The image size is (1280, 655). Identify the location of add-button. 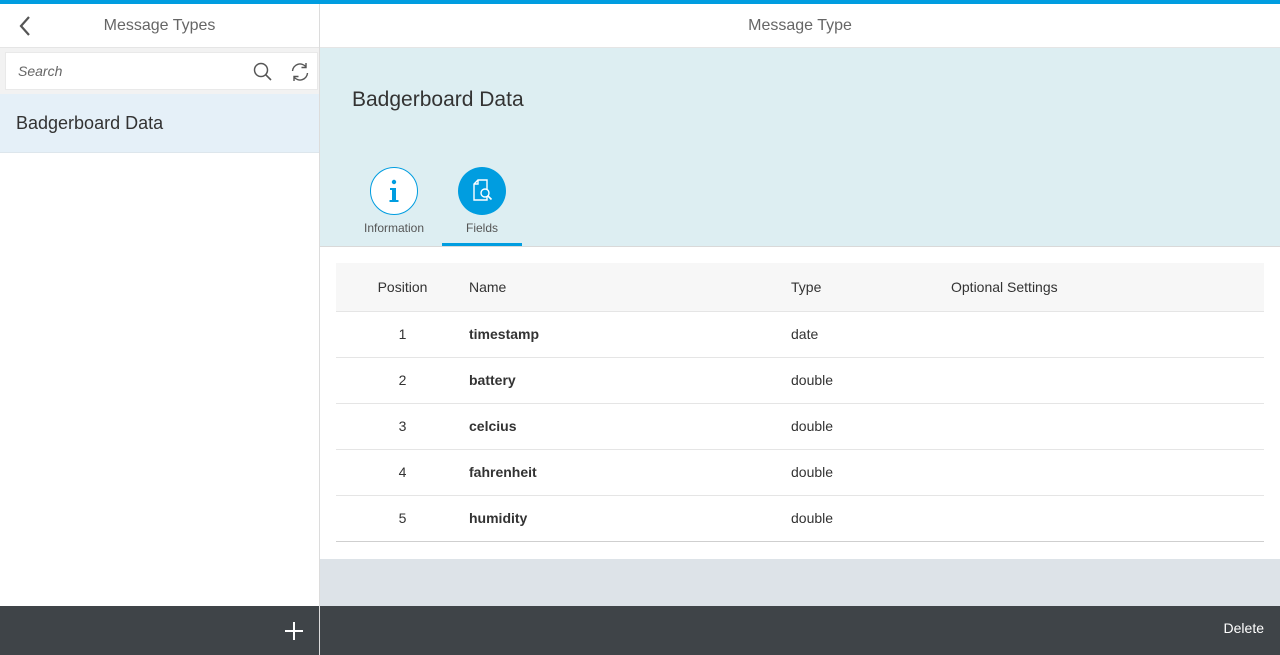
(294, 631).